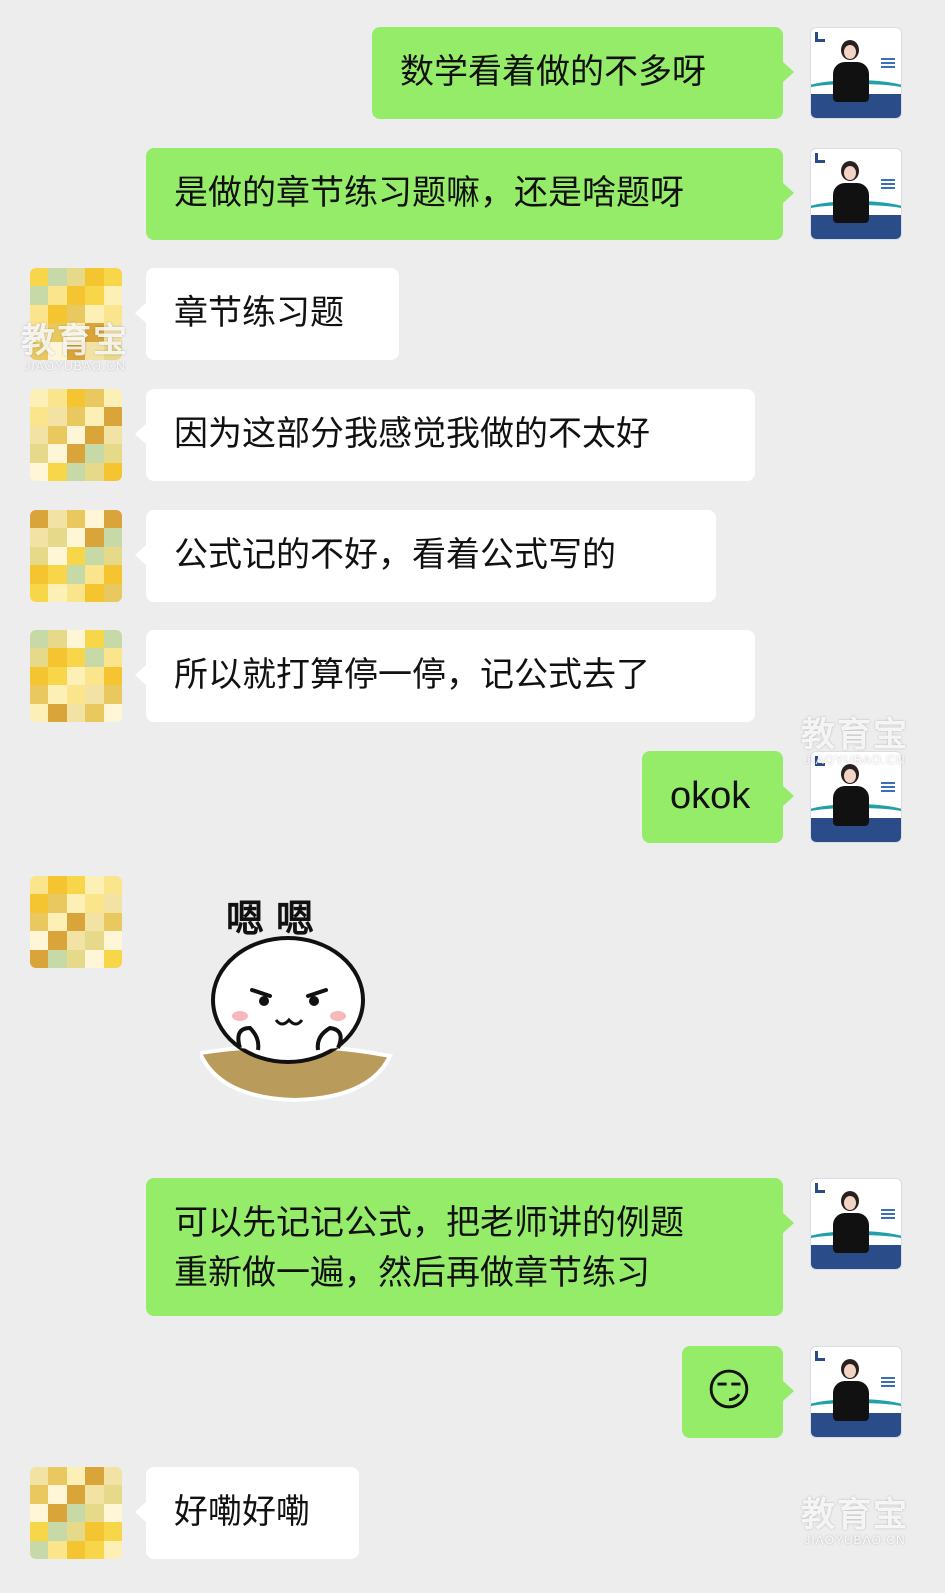  I want to click on message-text: 所以就打算停一停，记公式去了, so click(412, 675).